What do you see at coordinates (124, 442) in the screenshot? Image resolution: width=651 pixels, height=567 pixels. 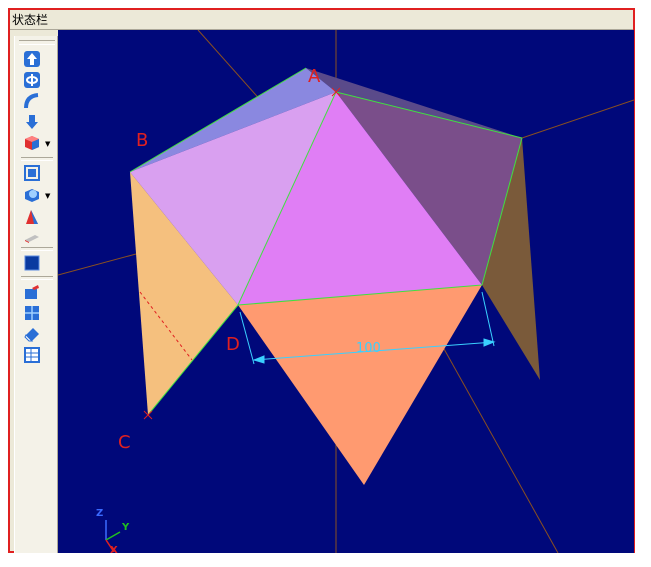 I see `vertex-label-c: C` at bounding box center [124, 442].